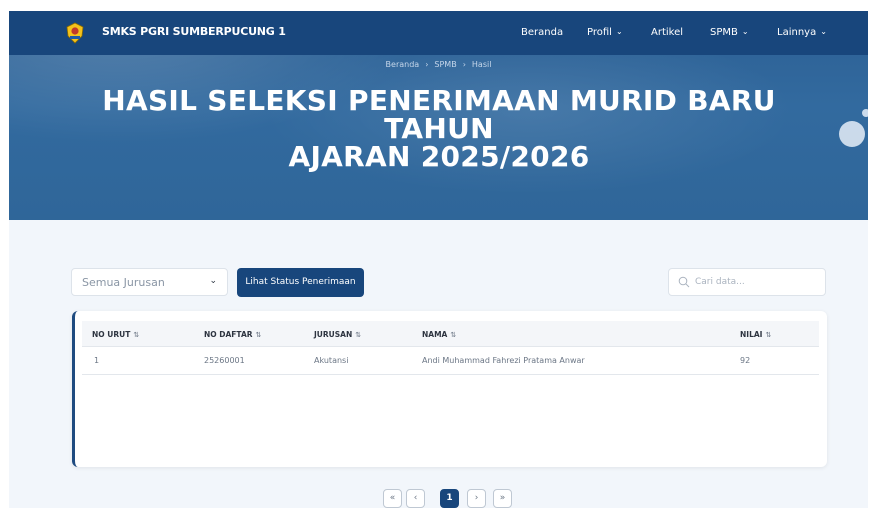 The width and height of the screenshot is (876, 508). Describe the element at coordinates (224, 360) in the screenshot. I see `cell-no-daftar: 25260001` at that location.